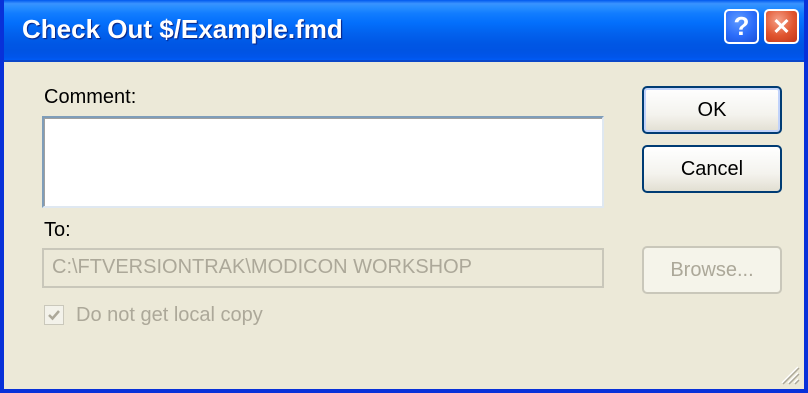 This screenshot has width=808, height=393. What do you see at coordinates (712, 110) in the screenshot?
I see `ok-button: OK` at bounding box center [712, 110].